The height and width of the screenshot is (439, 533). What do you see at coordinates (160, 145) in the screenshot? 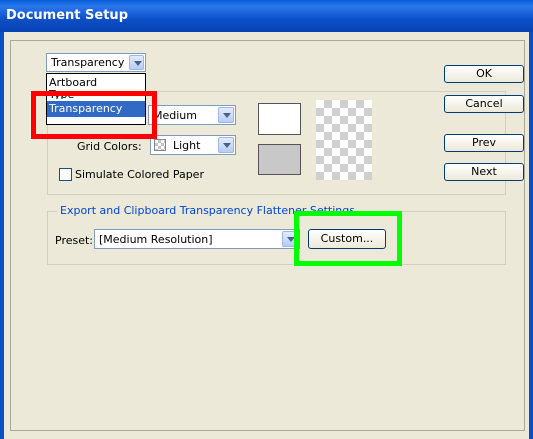
I see `checker-pattern-icon` at bounding box center [160, 145].